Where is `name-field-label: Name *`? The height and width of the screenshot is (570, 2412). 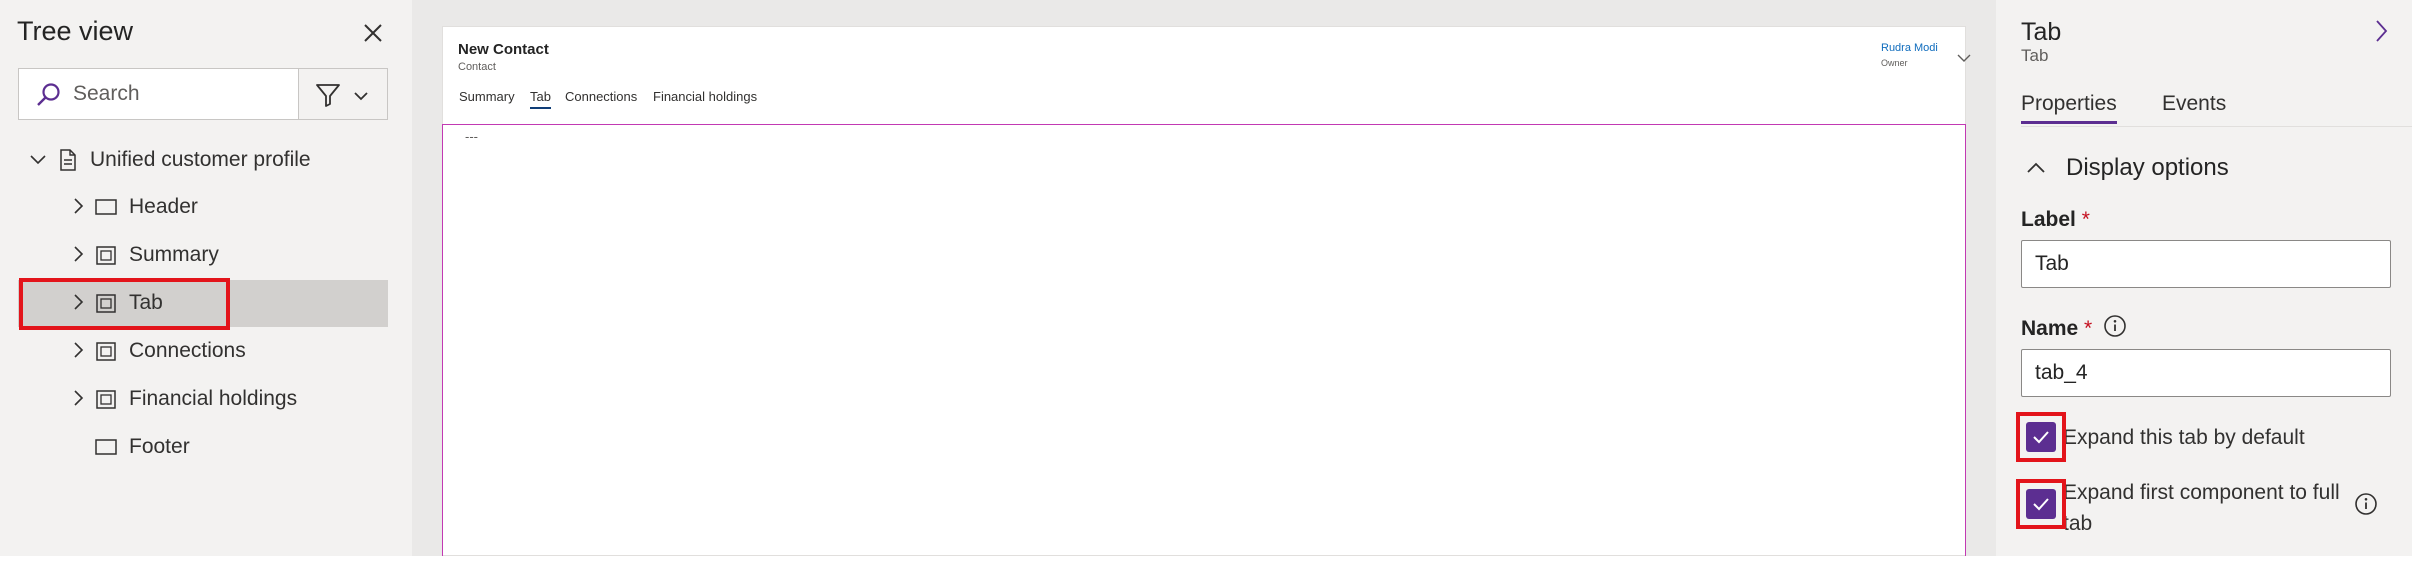
name-field-label: Name * is located at coordinates (2056, 329).